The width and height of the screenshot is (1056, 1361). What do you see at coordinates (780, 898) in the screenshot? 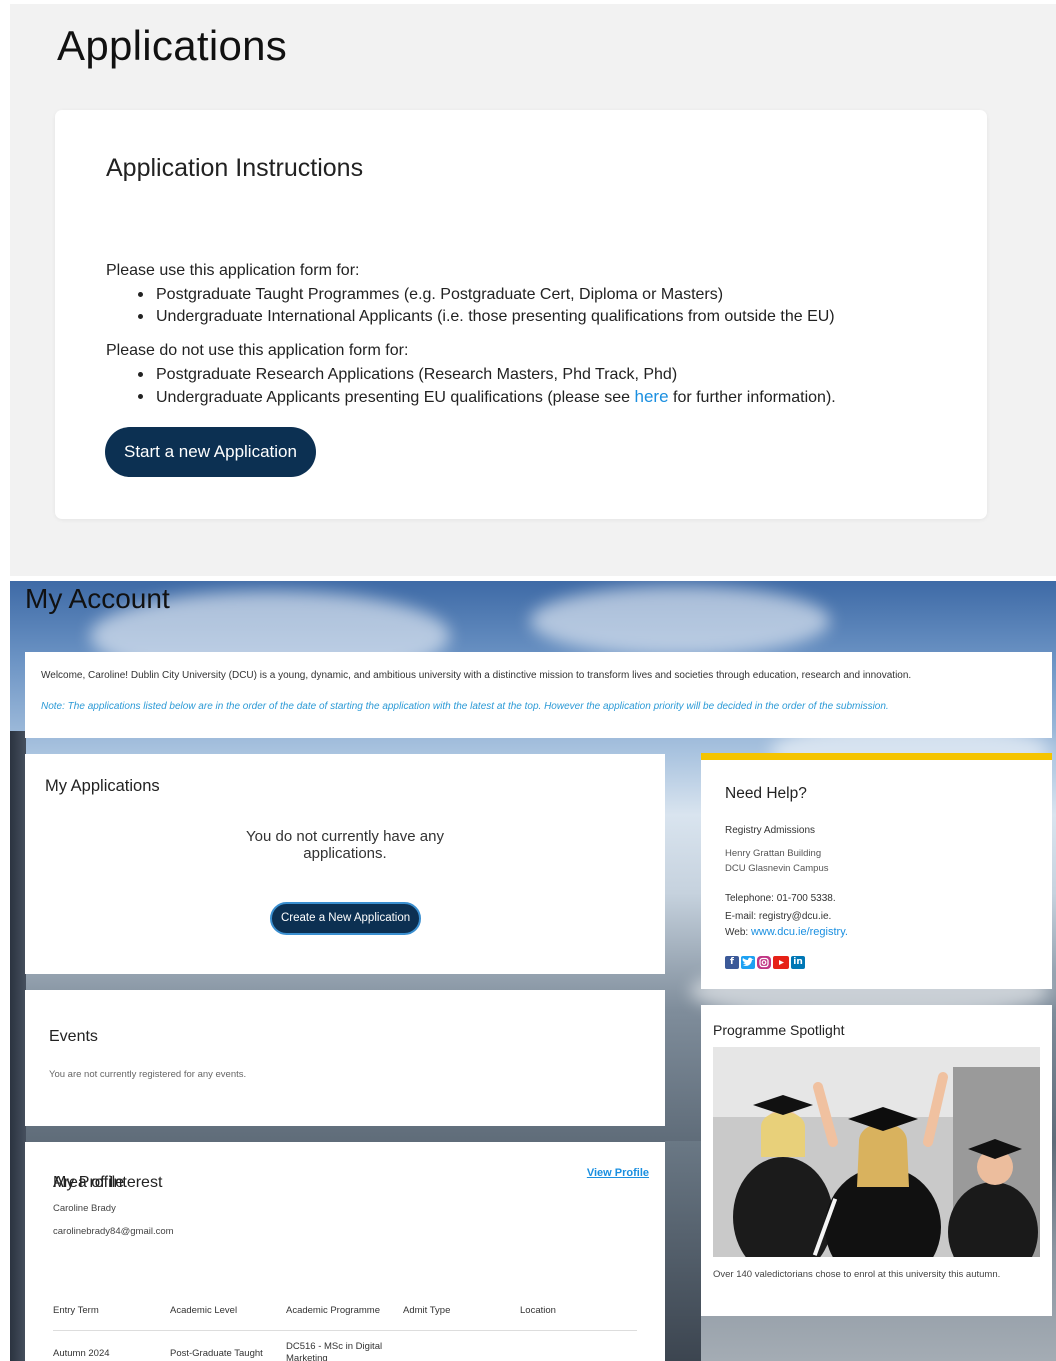
I see `telephone: Telephone: 01-700 5338.` at bounding box center [780, 898].